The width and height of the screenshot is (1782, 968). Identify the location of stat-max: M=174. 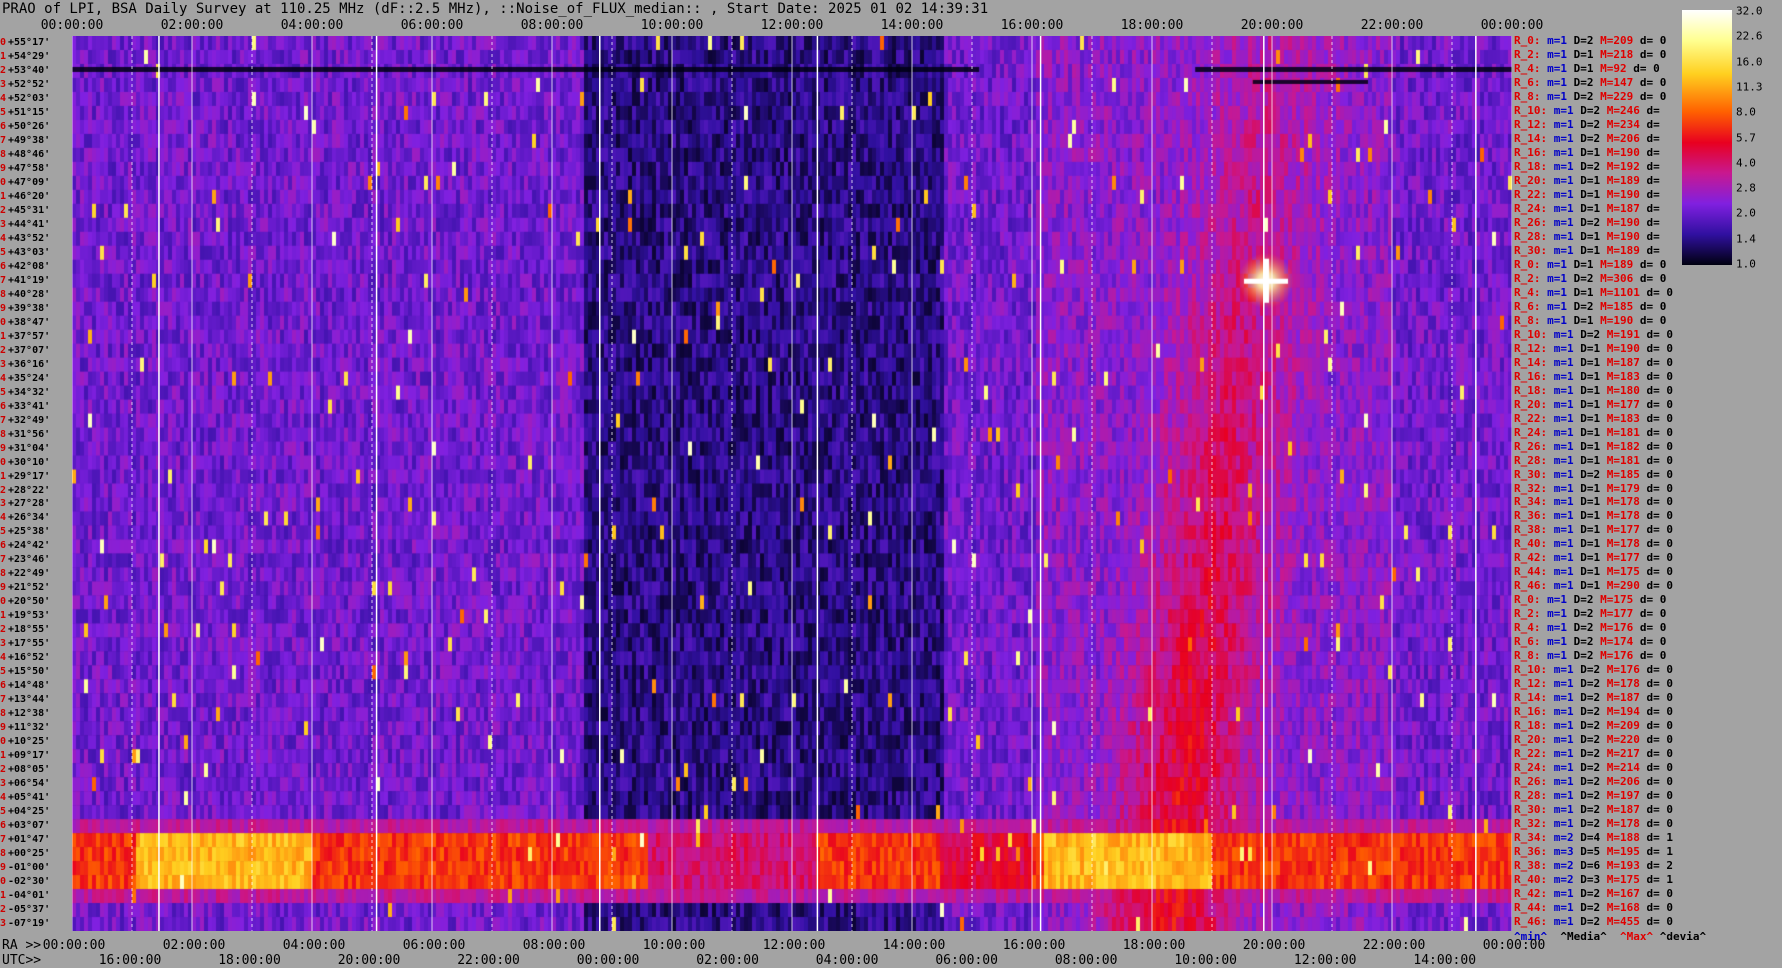
(1617, 642).